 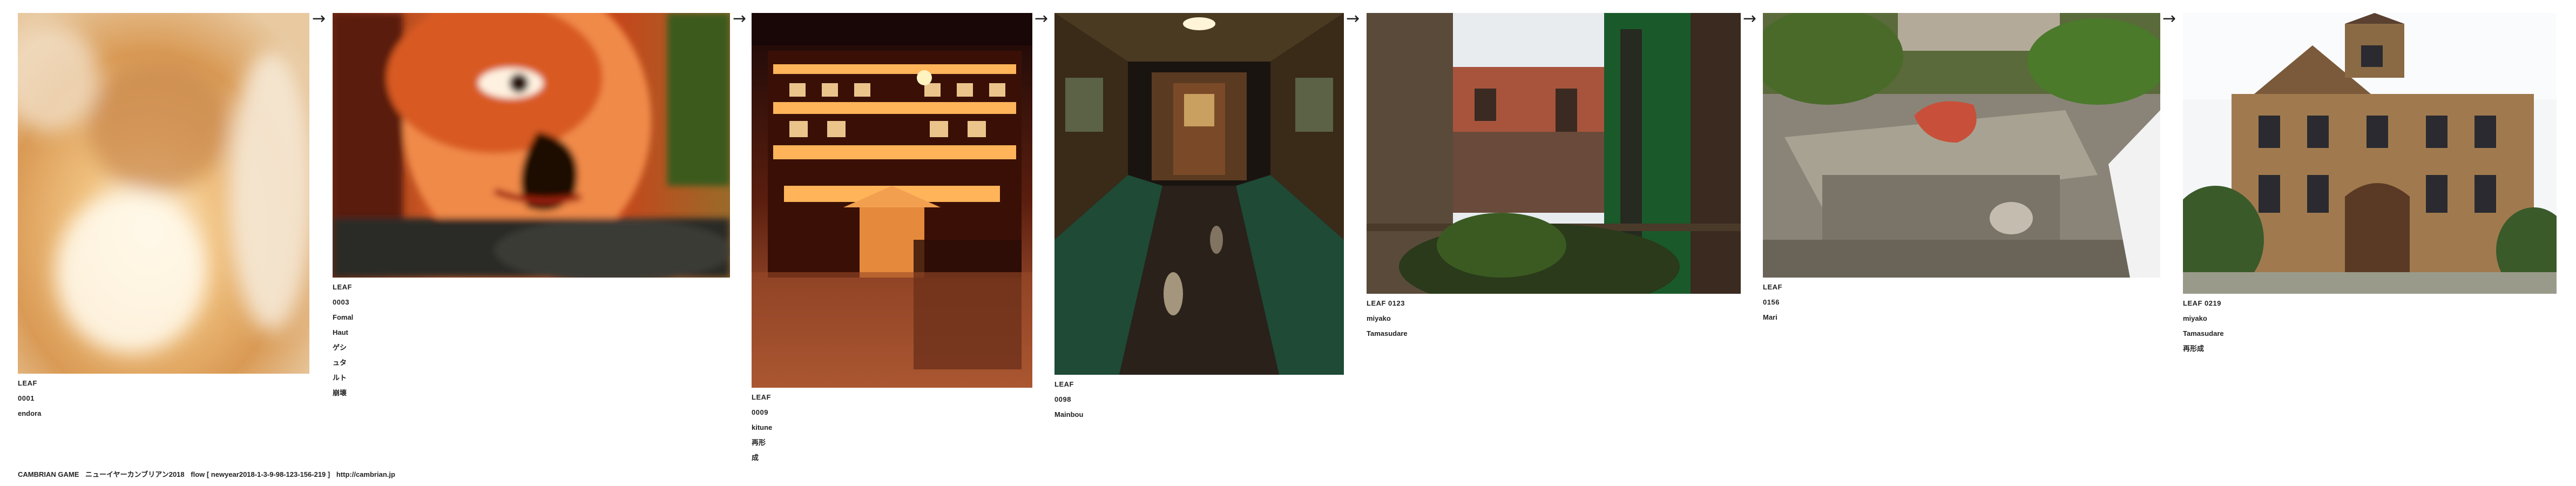 I want to click on leaf-id: LEAF 0009, so click(x=761, y=405).